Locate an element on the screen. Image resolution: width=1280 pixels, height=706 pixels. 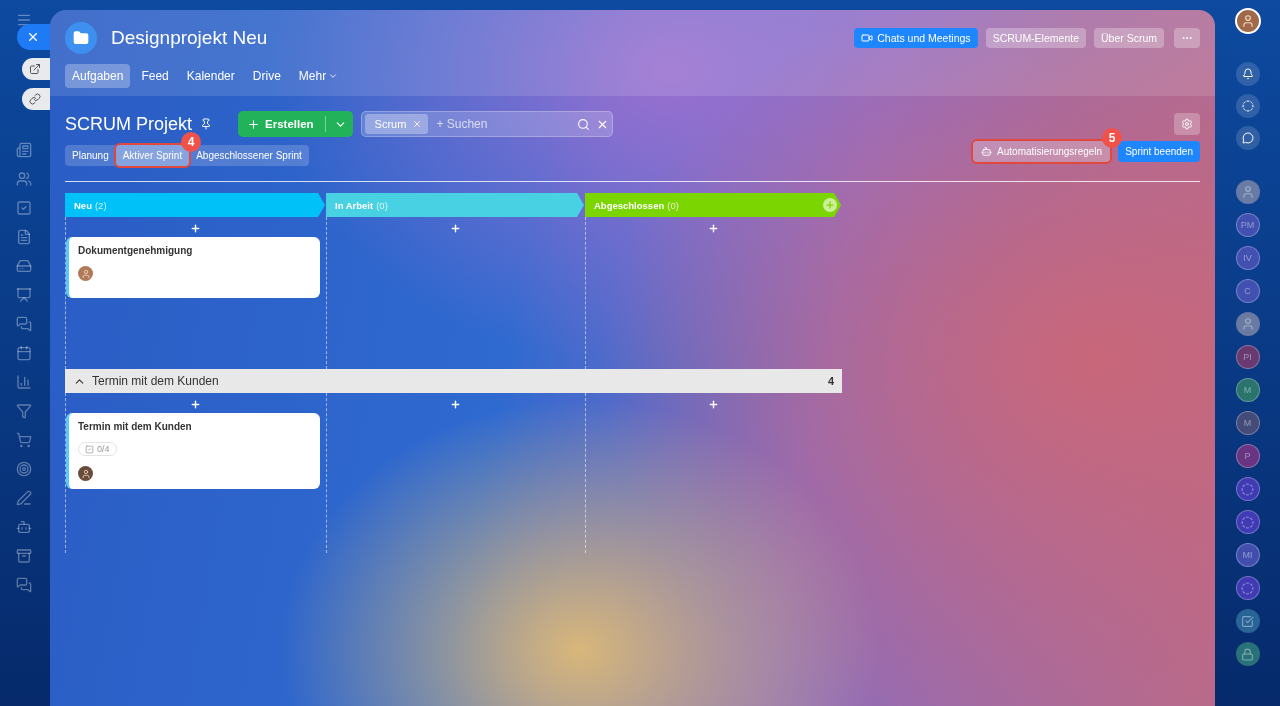
header-button: Über Scrum is located at coordinates (1129, 38).